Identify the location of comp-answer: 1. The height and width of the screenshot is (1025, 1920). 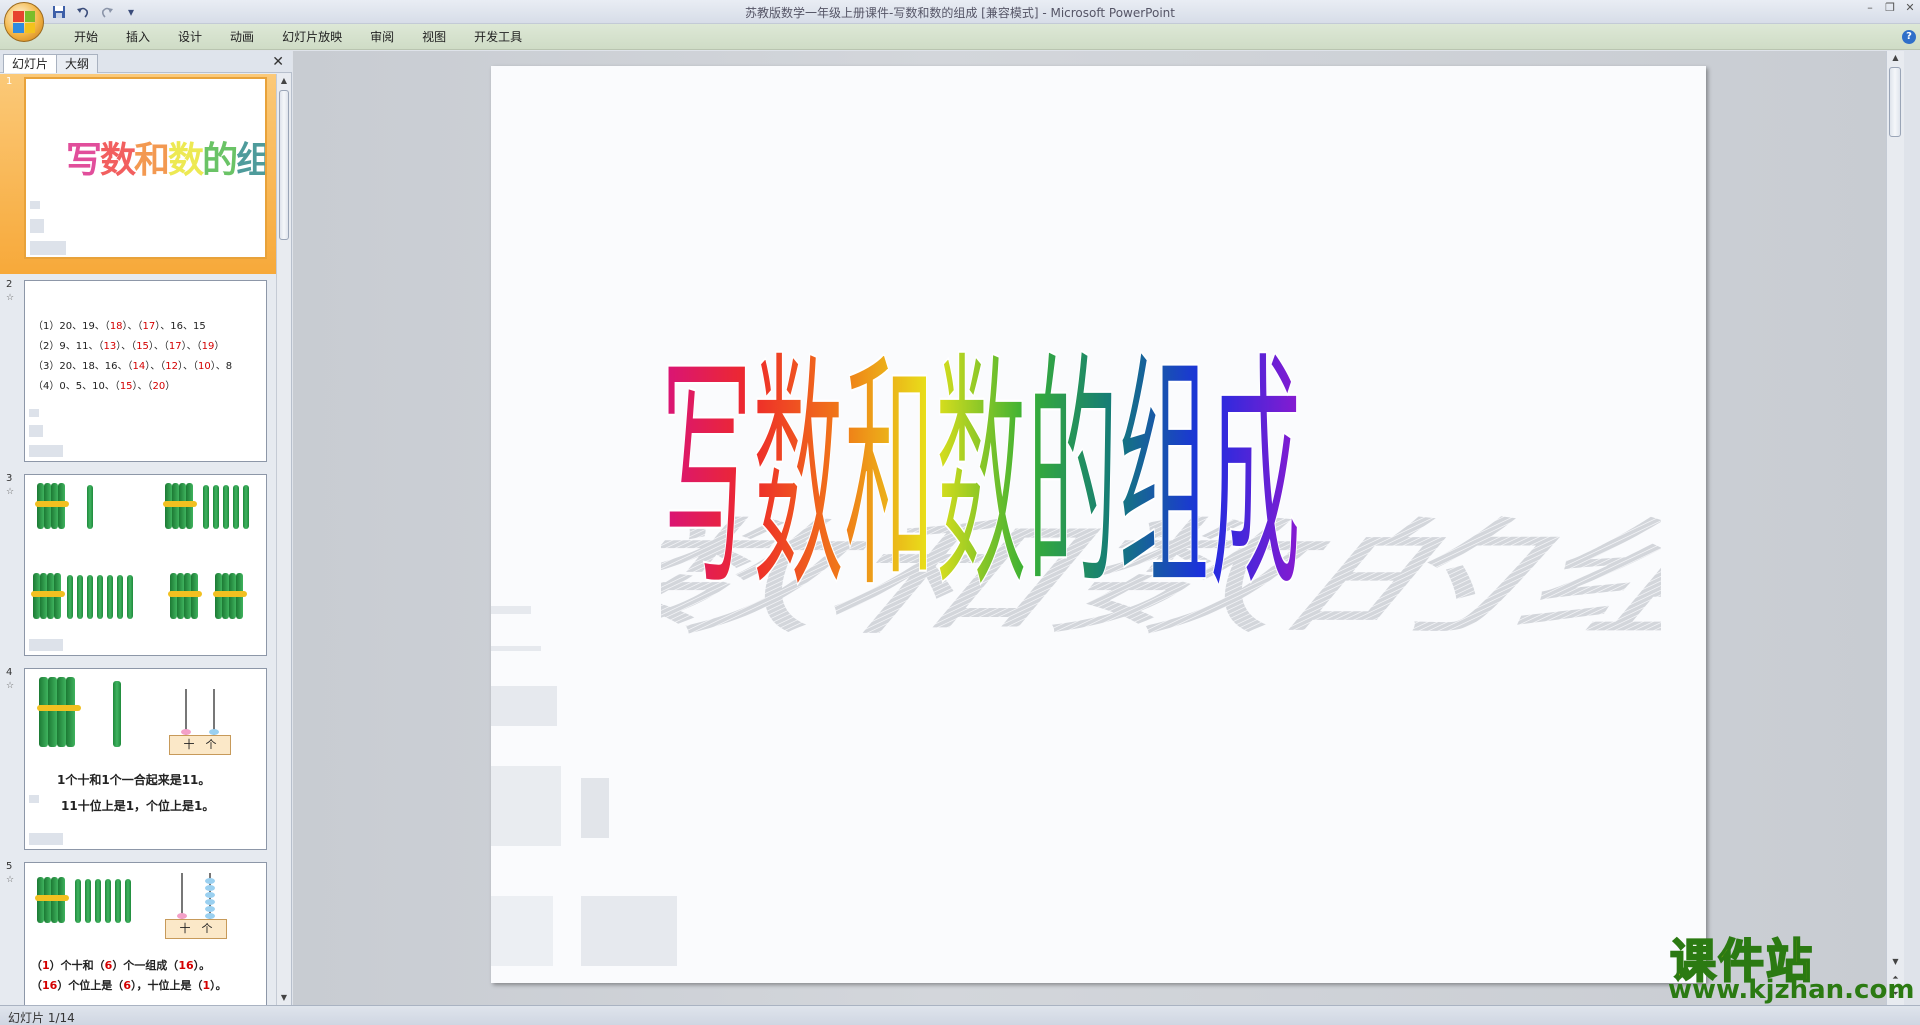
(46, 965).